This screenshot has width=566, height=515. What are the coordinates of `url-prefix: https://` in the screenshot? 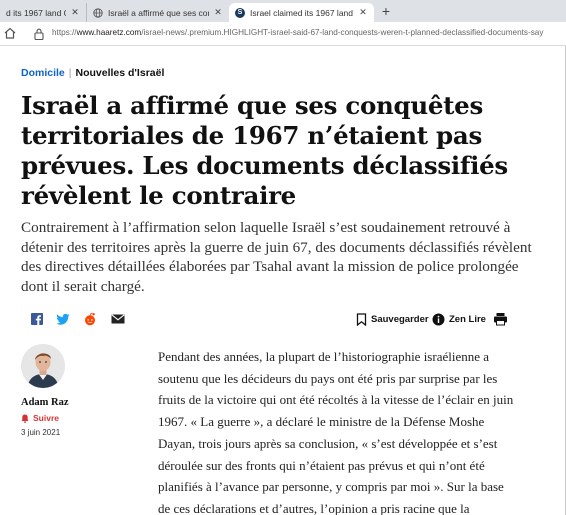 It's located at (64, 32).